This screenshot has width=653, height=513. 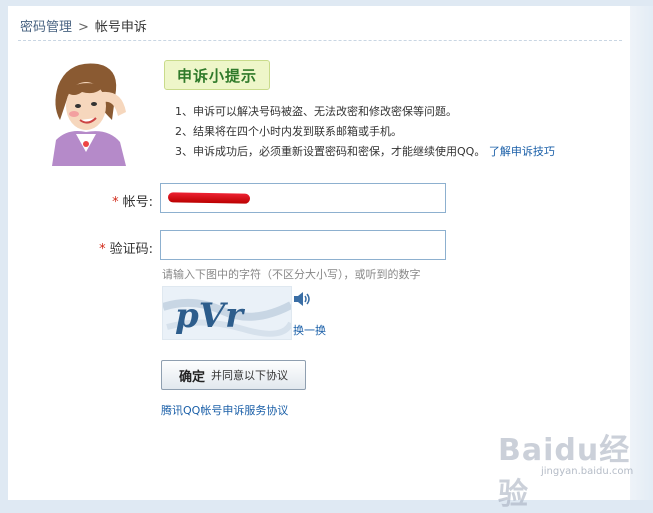 I want to click on captcha-label: * 验证码:, so click(x=113, y=247).